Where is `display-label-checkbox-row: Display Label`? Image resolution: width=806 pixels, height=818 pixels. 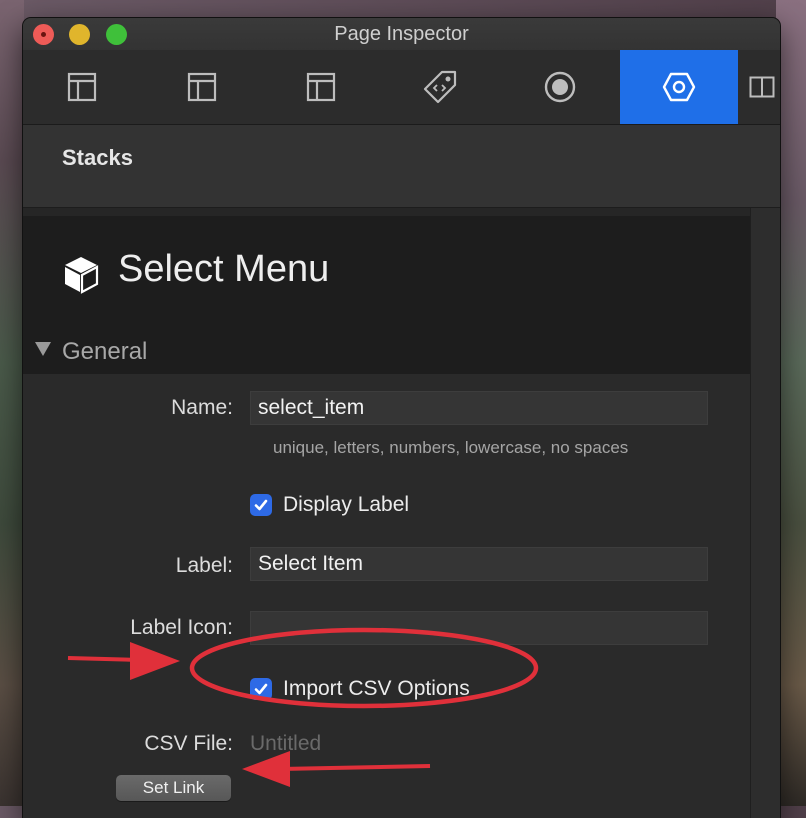
display-label-checkbox-row: Display Label is located at coordinates (329, 505).